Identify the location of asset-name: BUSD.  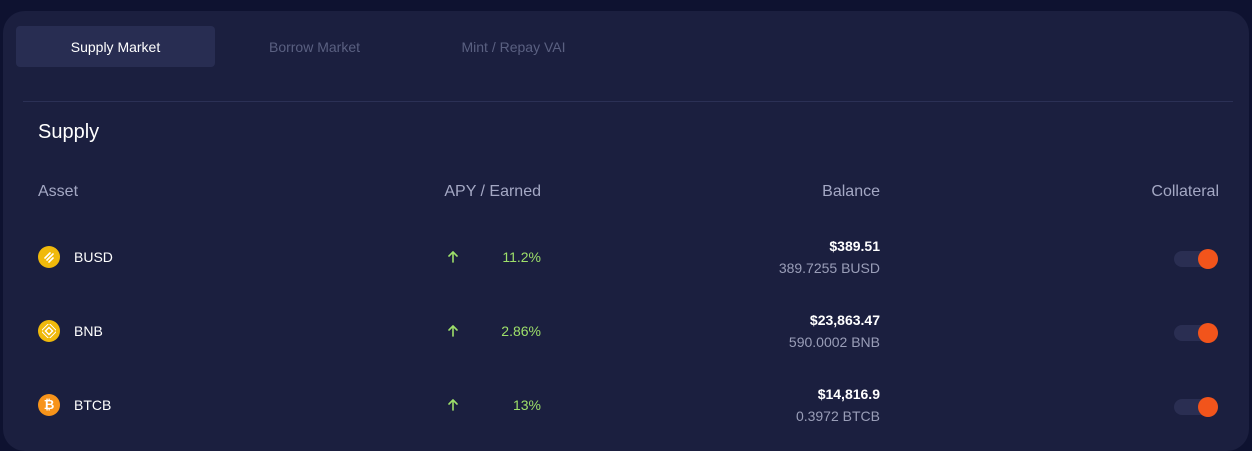
(93, 257).